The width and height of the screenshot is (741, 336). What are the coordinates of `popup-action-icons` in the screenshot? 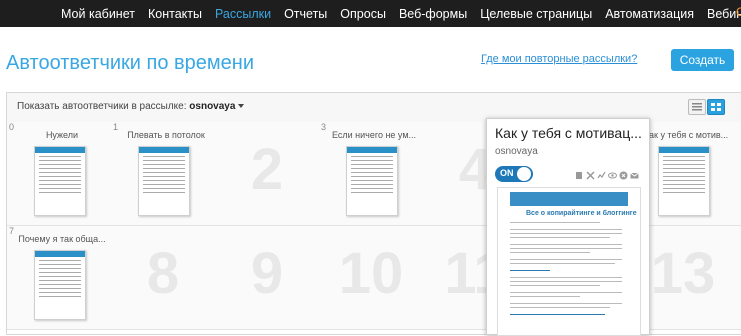 It's located at (607, 173).